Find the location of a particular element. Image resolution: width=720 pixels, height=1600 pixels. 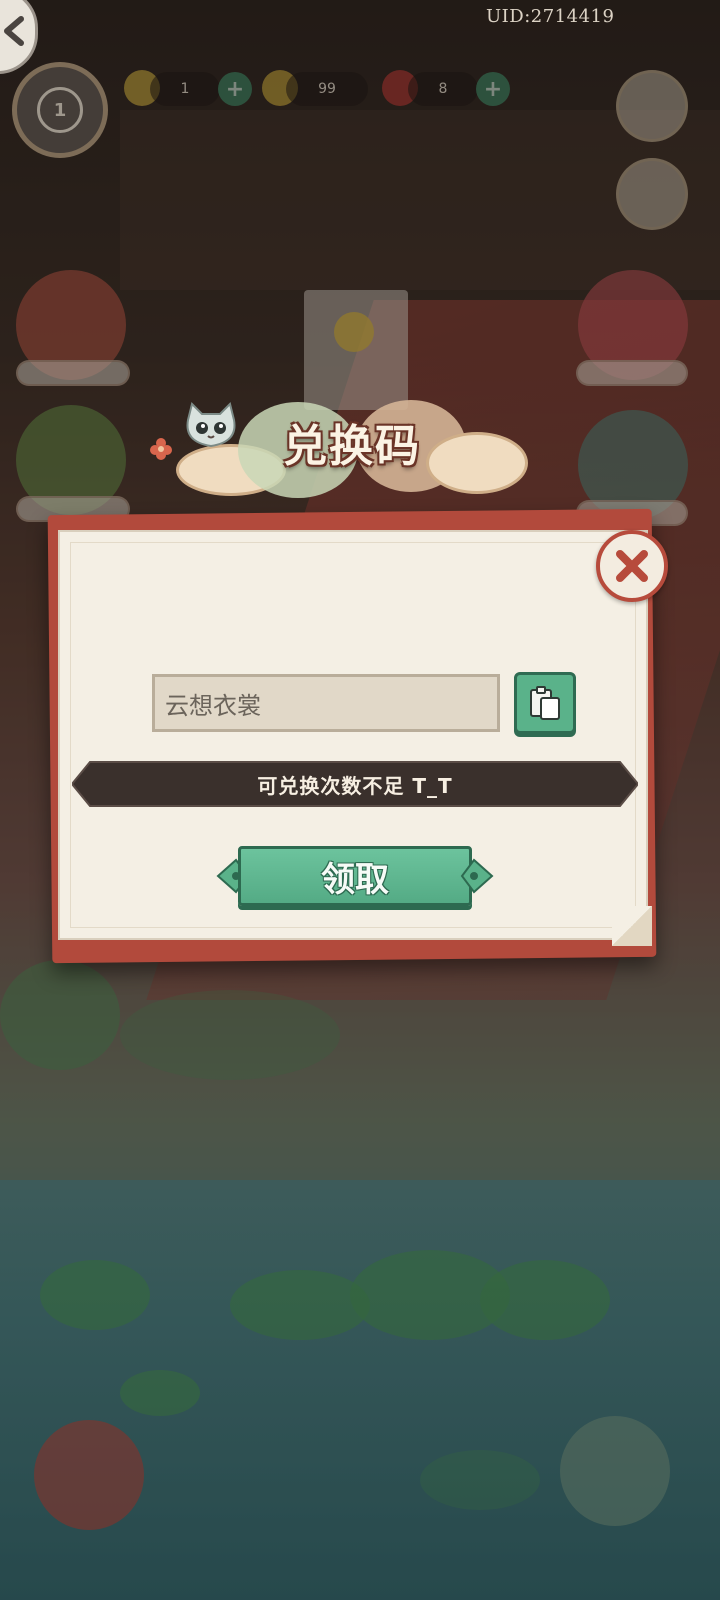

user-id: UID:2714419 is located at coordinates (550, 16).